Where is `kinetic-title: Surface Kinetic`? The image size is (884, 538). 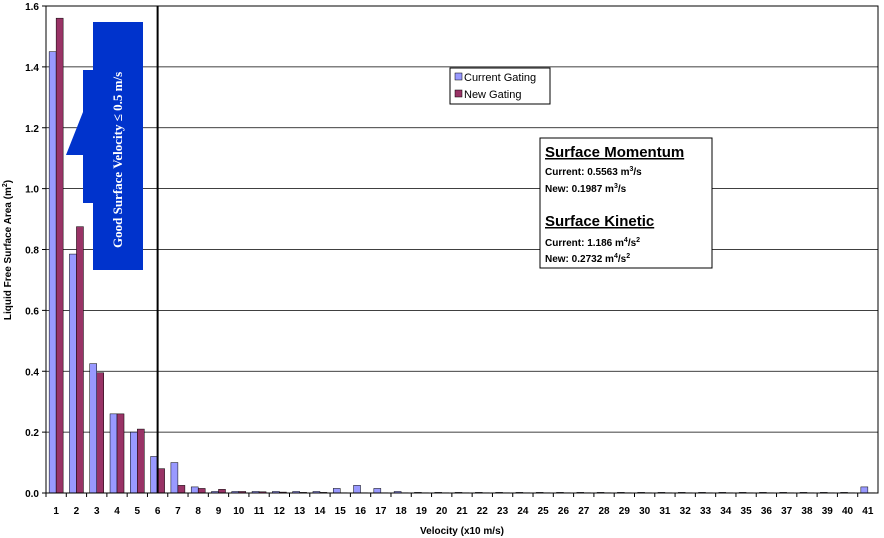
kinetic-title: Surface Kinetic is located at coordinates (599, 221).